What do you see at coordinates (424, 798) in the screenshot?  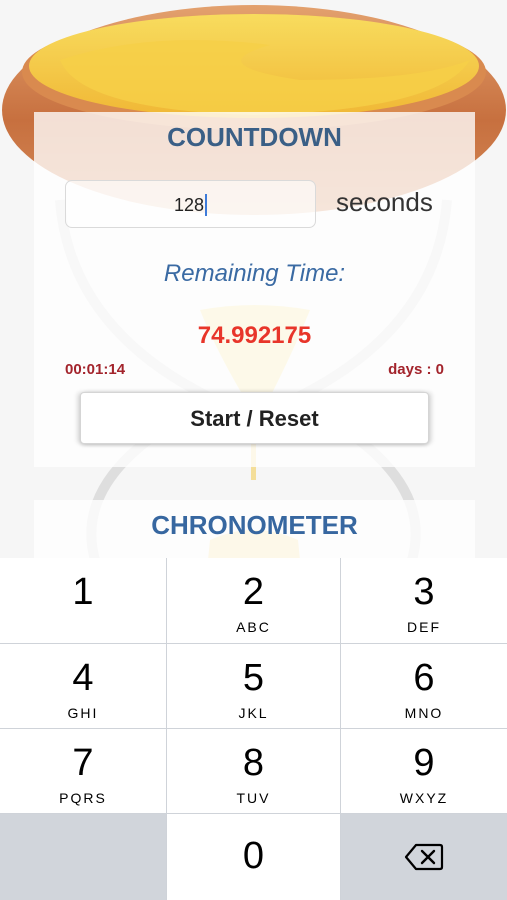 I see `key-letters: WXYZ` at bounding box center [424, 798].